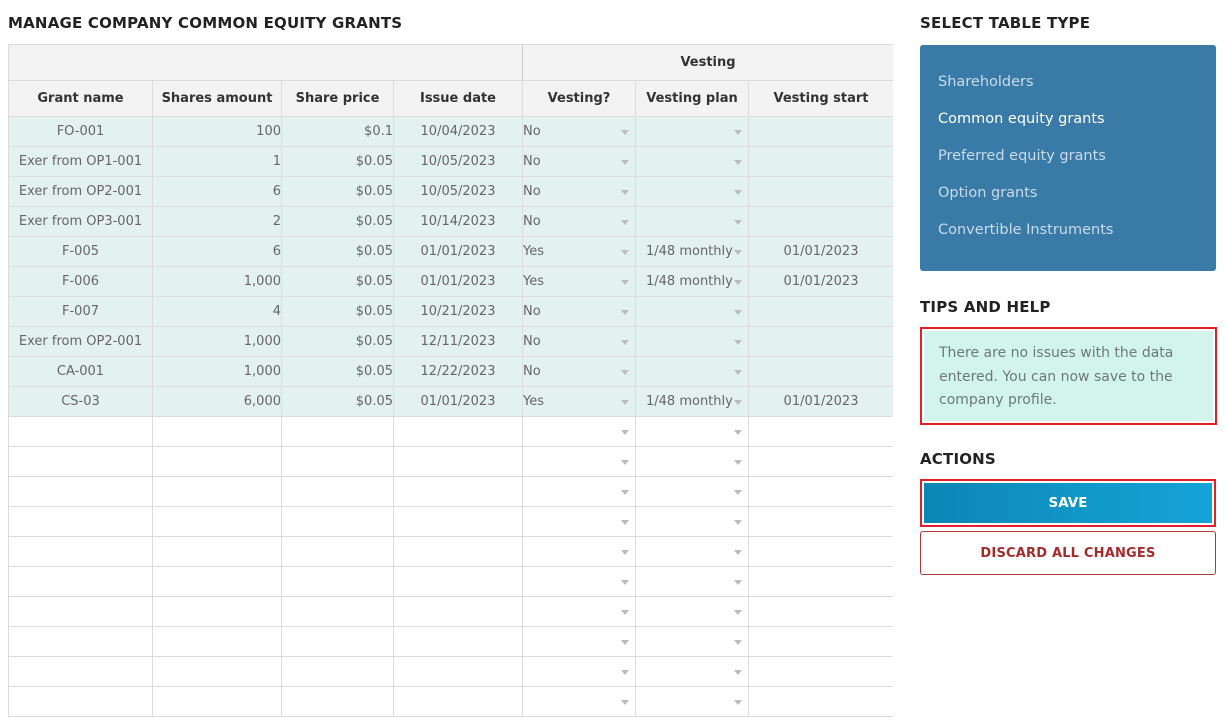 This screenshot has height=728, width=1227. I want to click on cell-shares-amount: 4, so click(217, 311).